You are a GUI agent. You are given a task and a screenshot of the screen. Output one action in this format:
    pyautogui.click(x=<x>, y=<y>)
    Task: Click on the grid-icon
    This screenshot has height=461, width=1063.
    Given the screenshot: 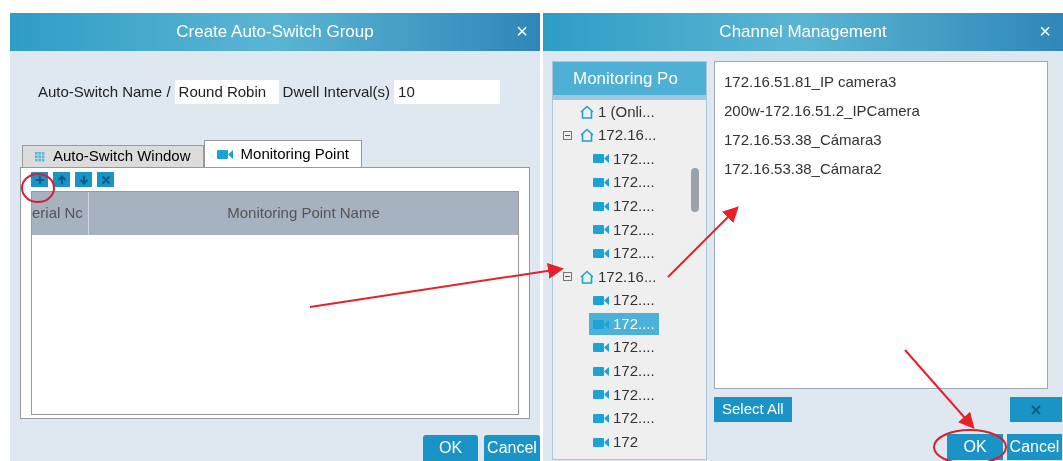 What is the action you would take?
    pyautogui.click(x=40, y=156)
    